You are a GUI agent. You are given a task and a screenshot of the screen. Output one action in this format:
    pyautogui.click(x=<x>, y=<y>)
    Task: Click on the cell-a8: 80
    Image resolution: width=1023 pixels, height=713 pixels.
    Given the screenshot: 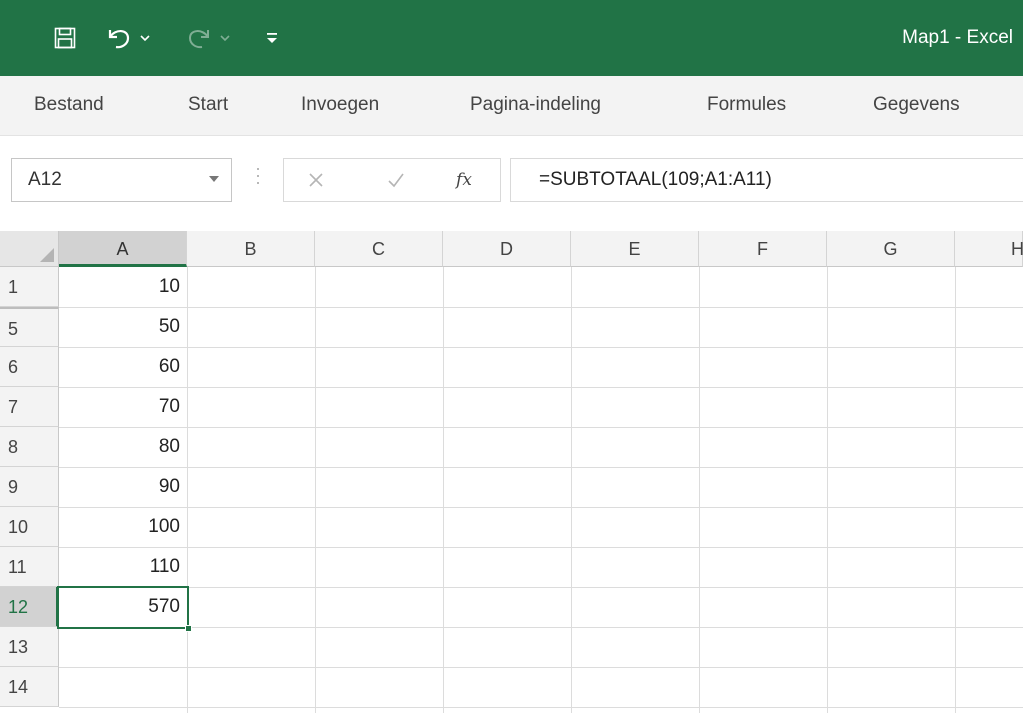 What is the action you would take?
    pyautogui.click(x=123, y=447)
    